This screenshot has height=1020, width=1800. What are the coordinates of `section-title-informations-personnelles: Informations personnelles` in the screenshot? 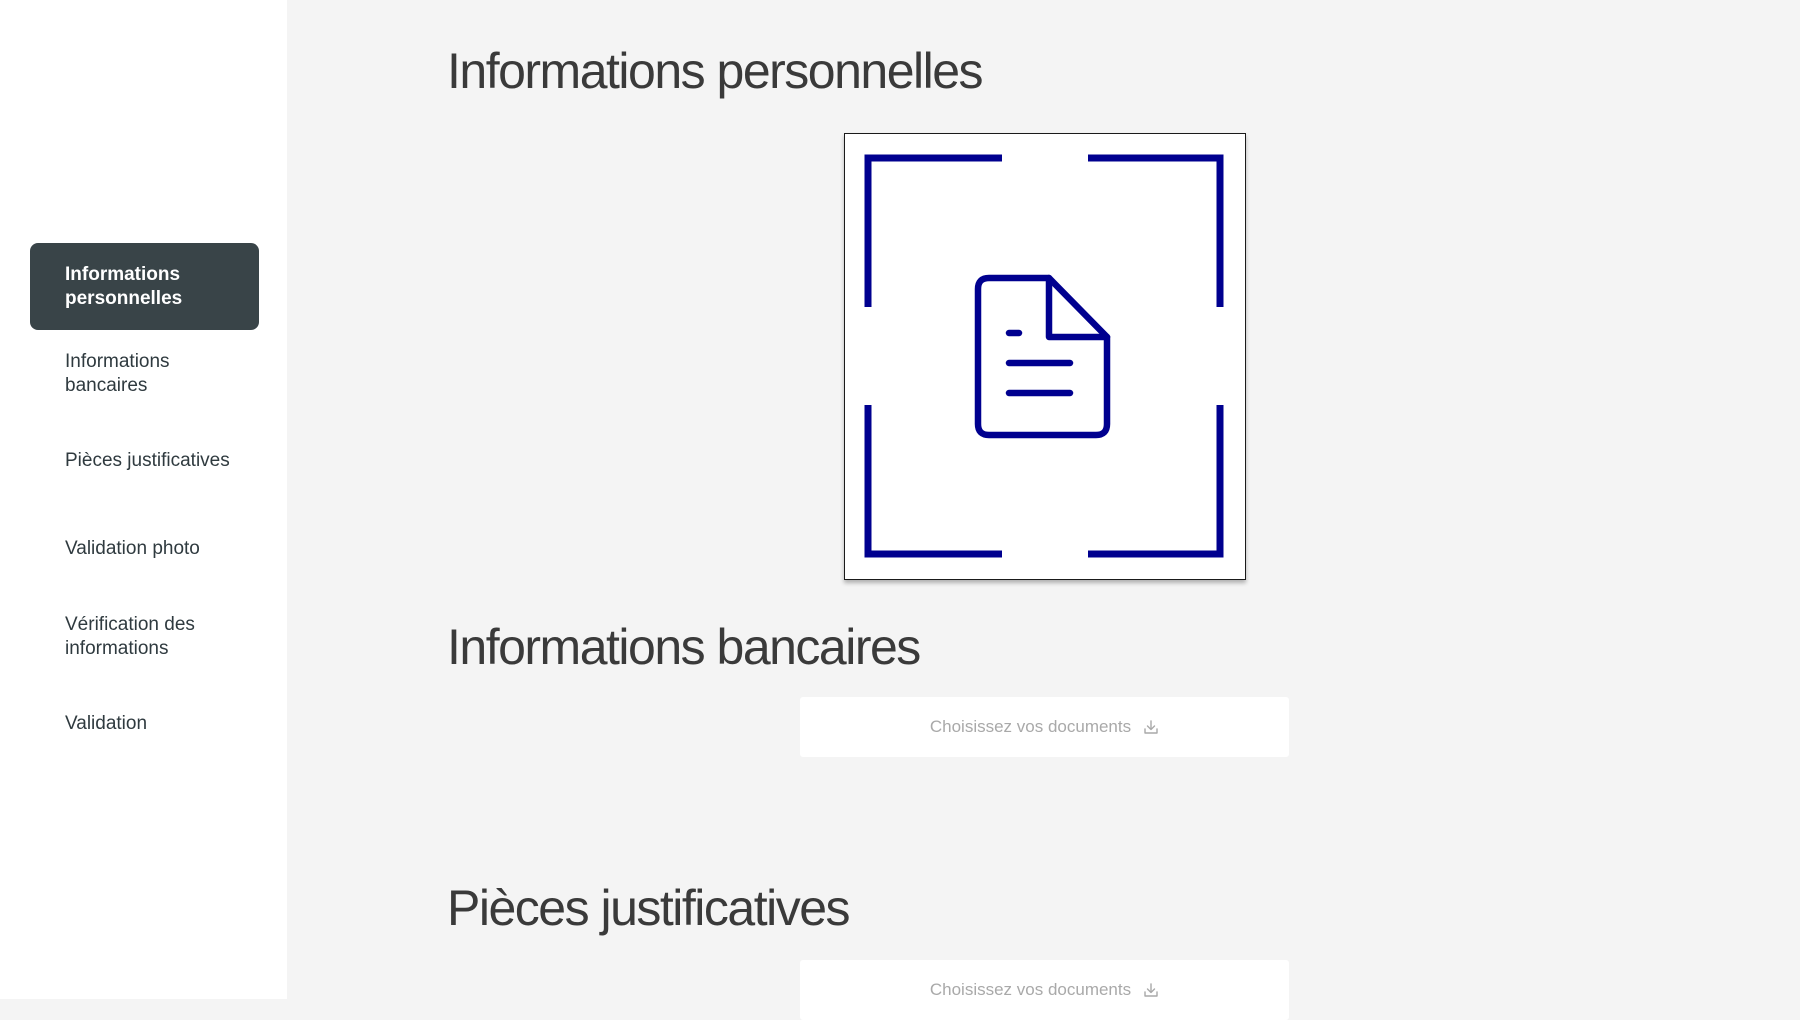 It's located at (715, 71).